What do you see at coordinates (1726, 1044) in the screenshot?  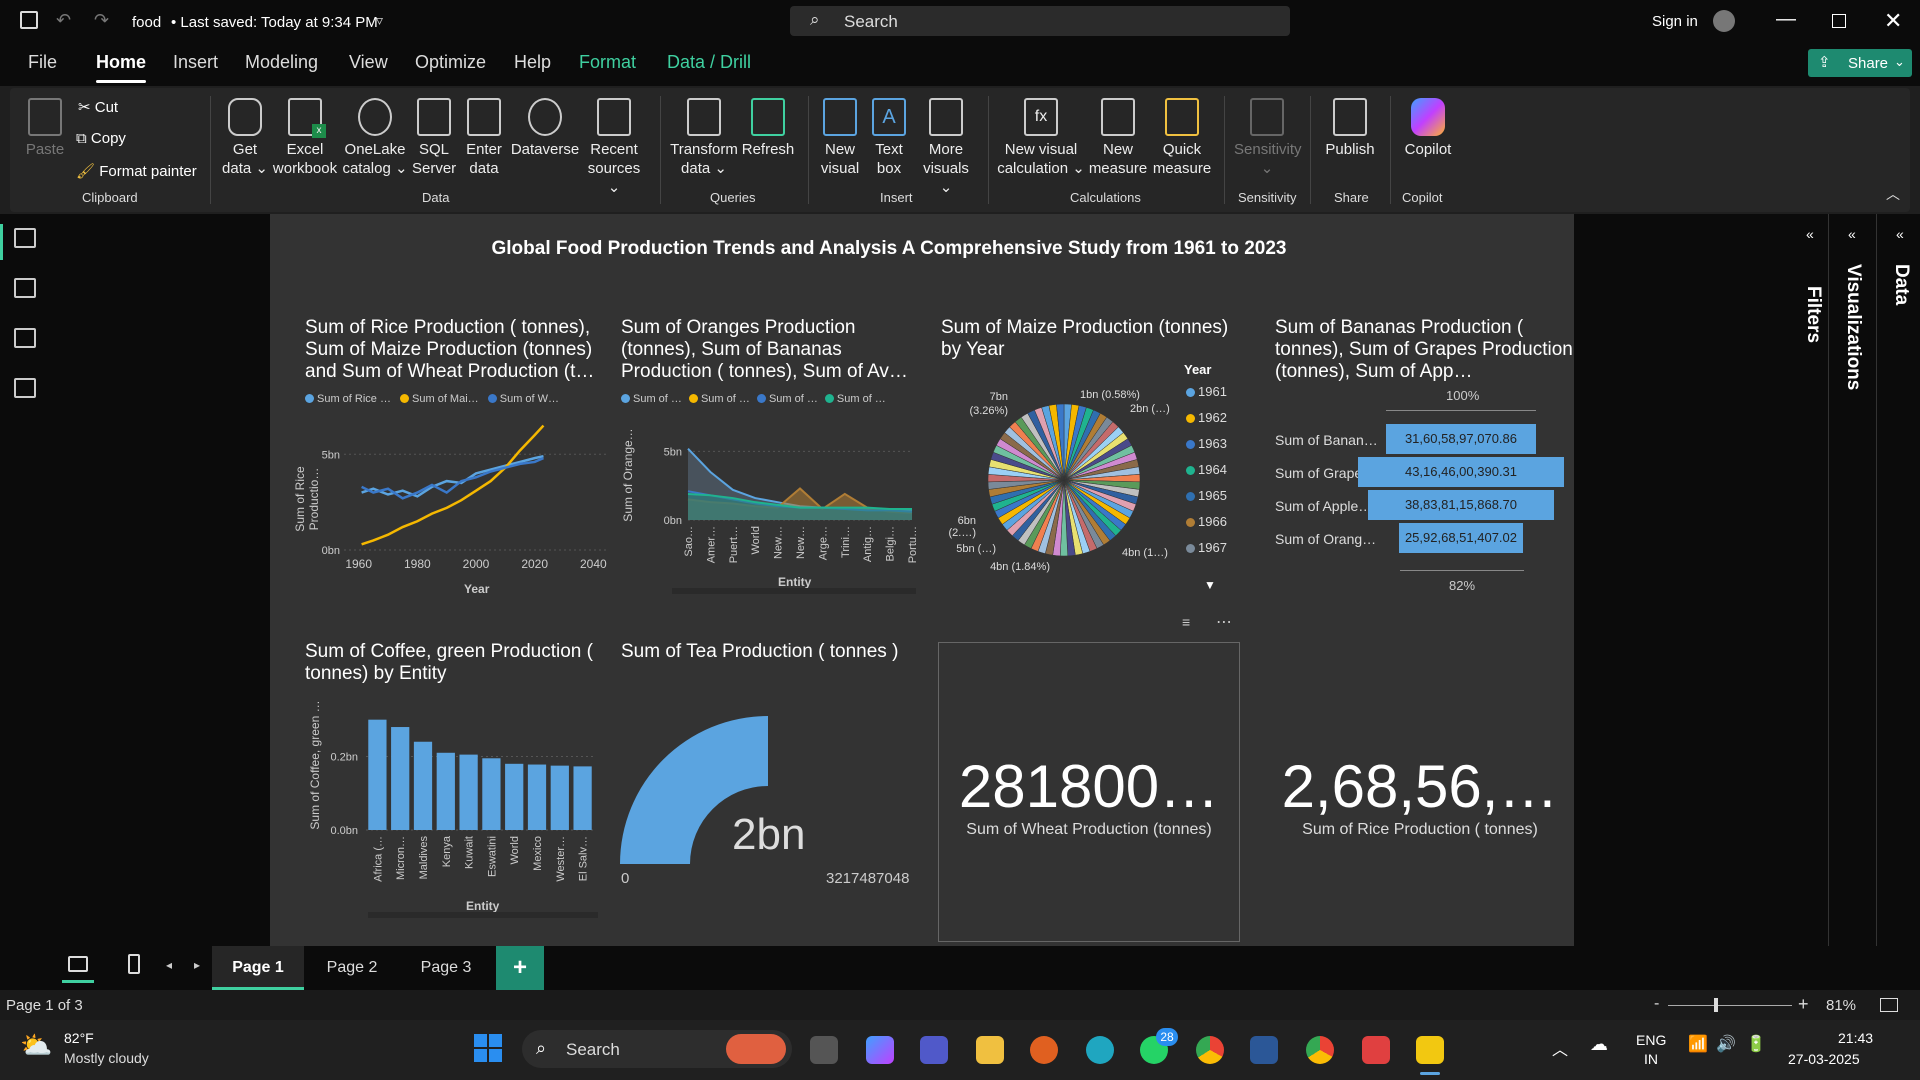 I see `volume-icon: 🔊` at bounding box center [1726, 1044].